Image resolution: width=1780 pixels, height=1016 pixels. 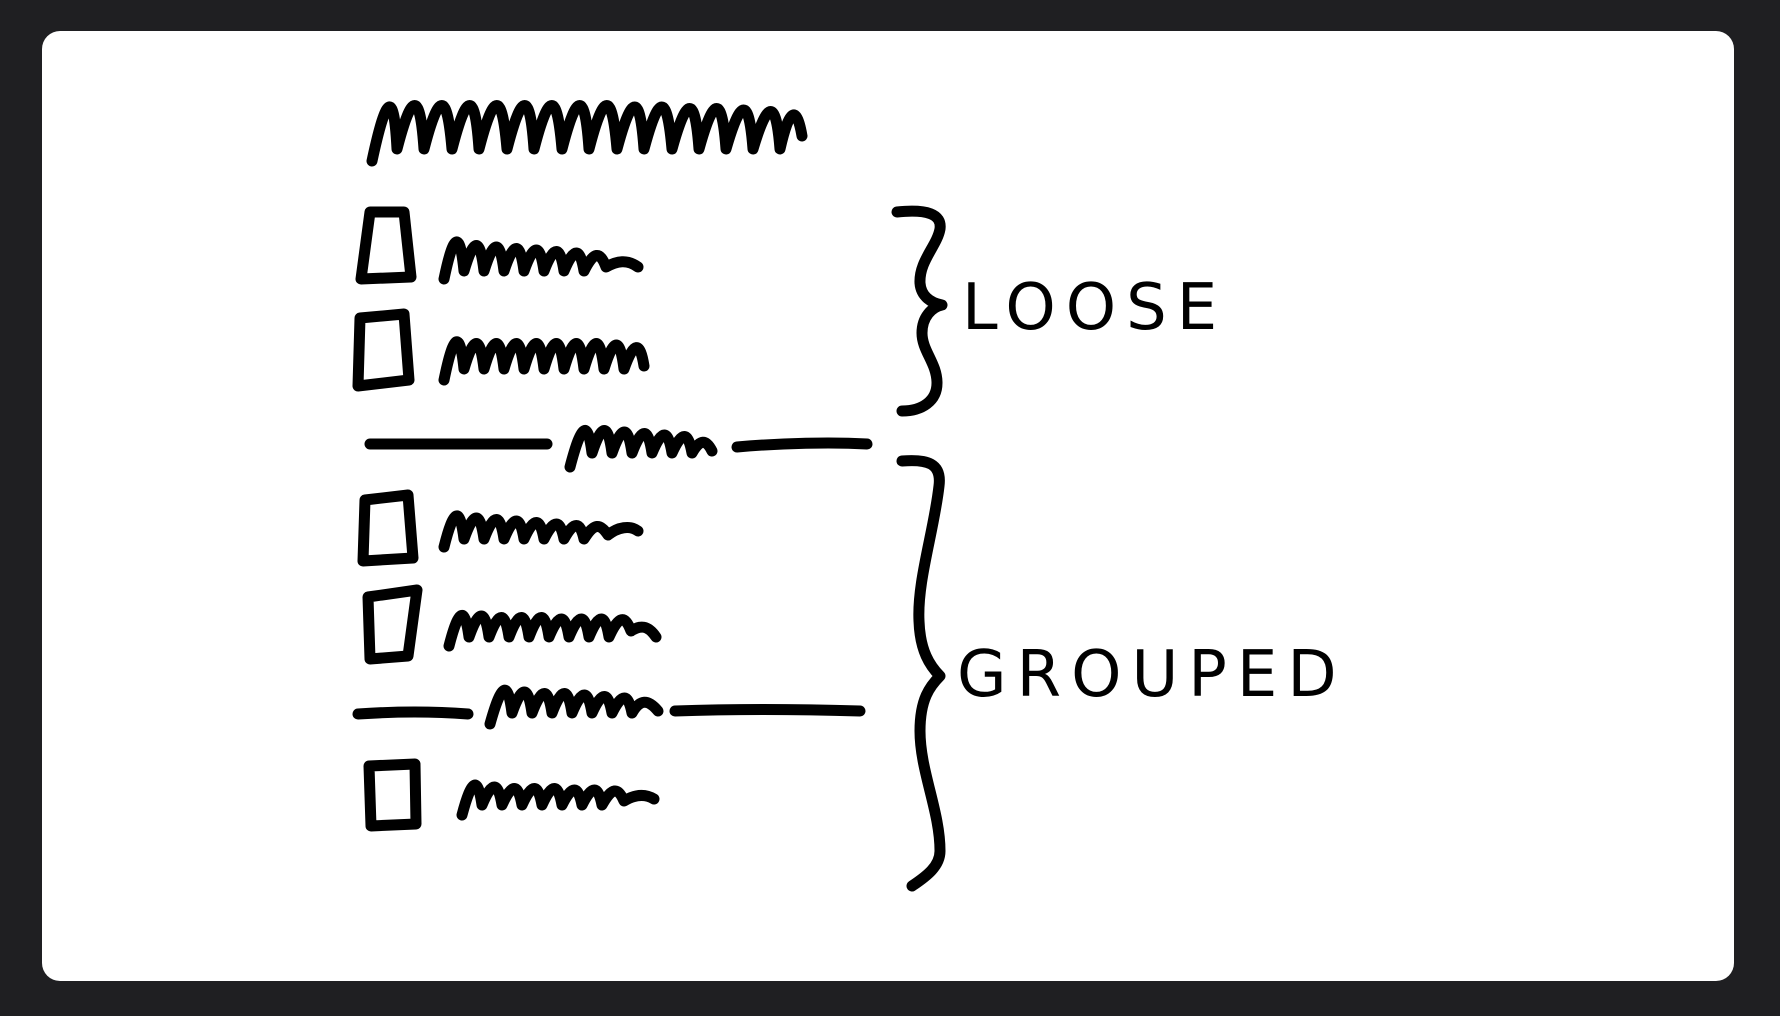 What do you see at coordinates (919, 311) in the screenshot?
I see `loose-brace` at bounding box center [919, 311].